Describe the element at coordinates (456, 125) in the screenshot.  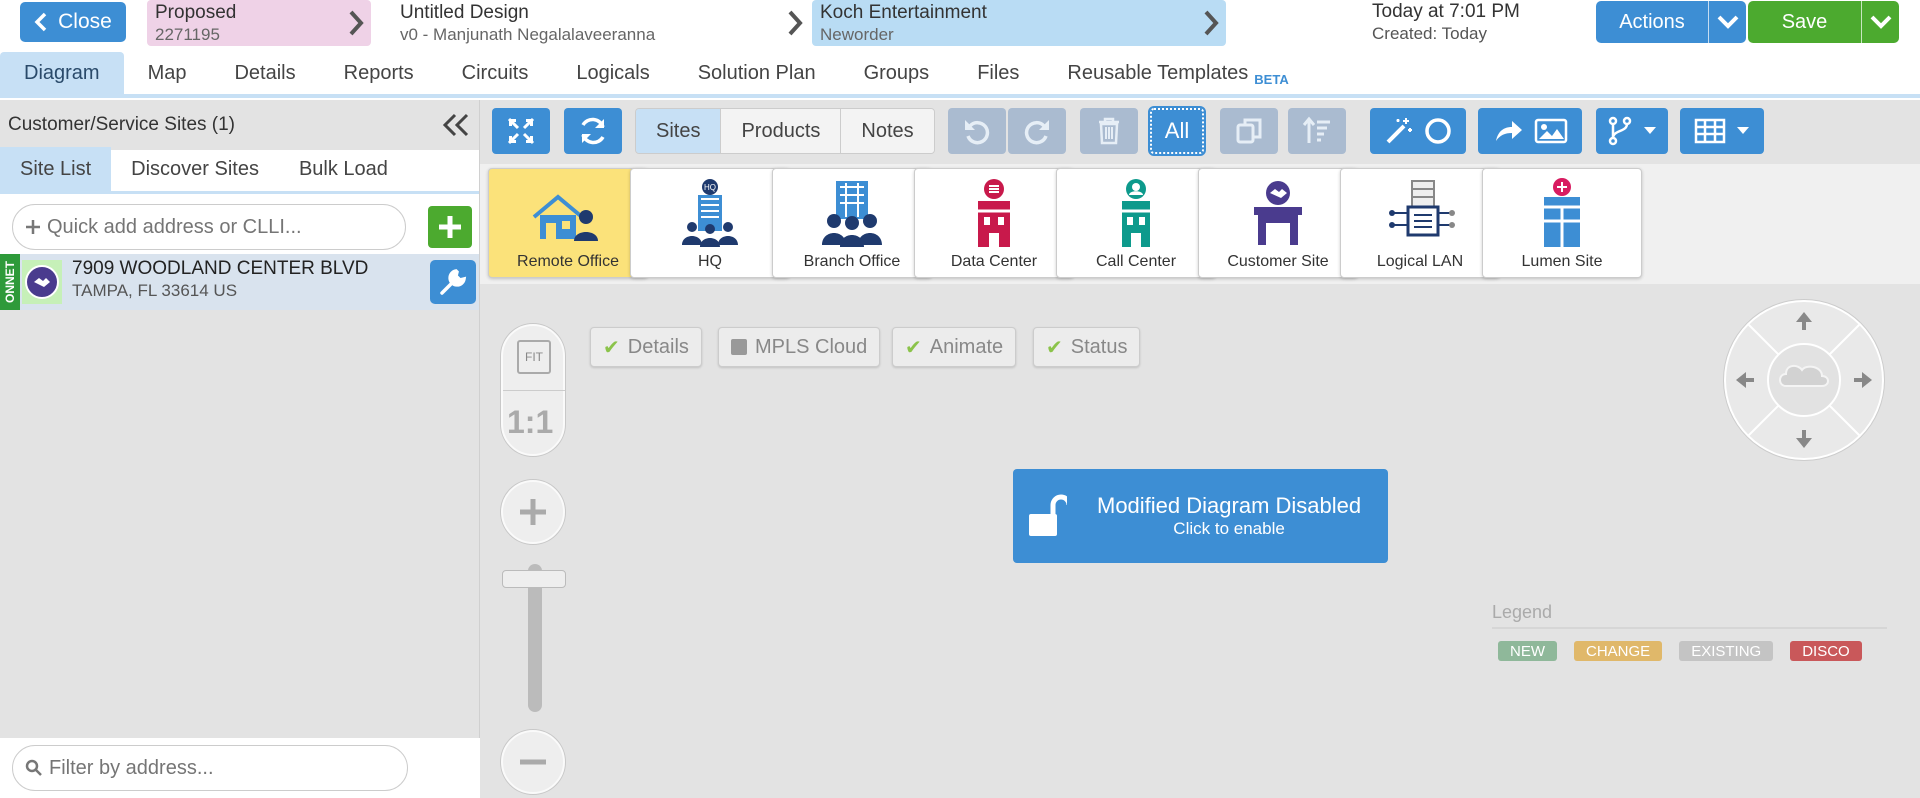
I see `collapse-double-chevron-icon` at that location.